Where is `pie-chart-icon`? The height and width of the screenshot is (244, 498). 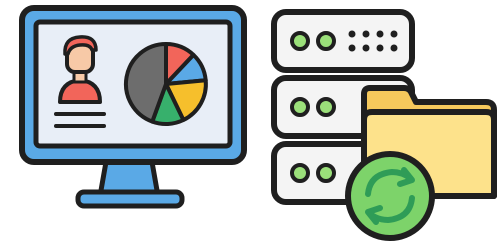
pie-chart-icon is located at coordinates (165, 84).